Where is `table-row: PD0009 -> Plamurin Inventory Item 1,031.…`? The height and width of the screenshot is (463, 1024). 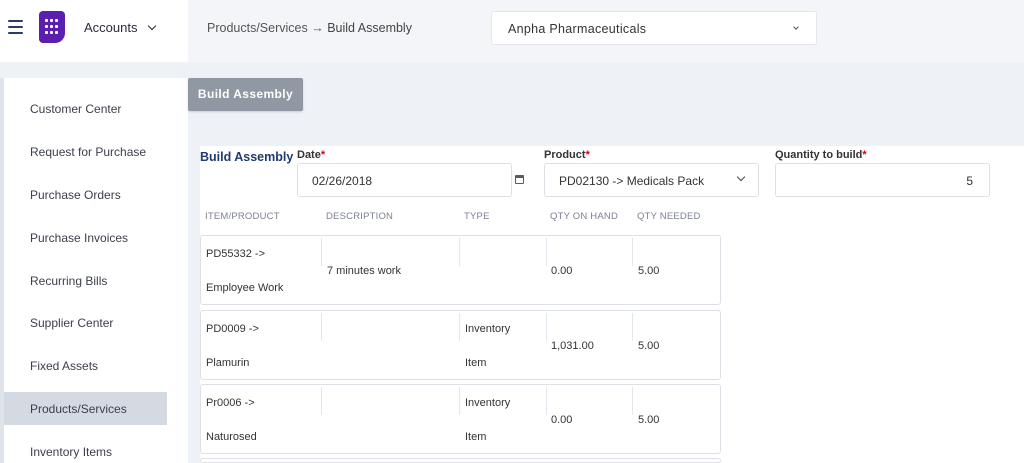 table-row: PD0009 -> Plamurin Inventory Item 1,031.… is located at coordinates (460, 345).